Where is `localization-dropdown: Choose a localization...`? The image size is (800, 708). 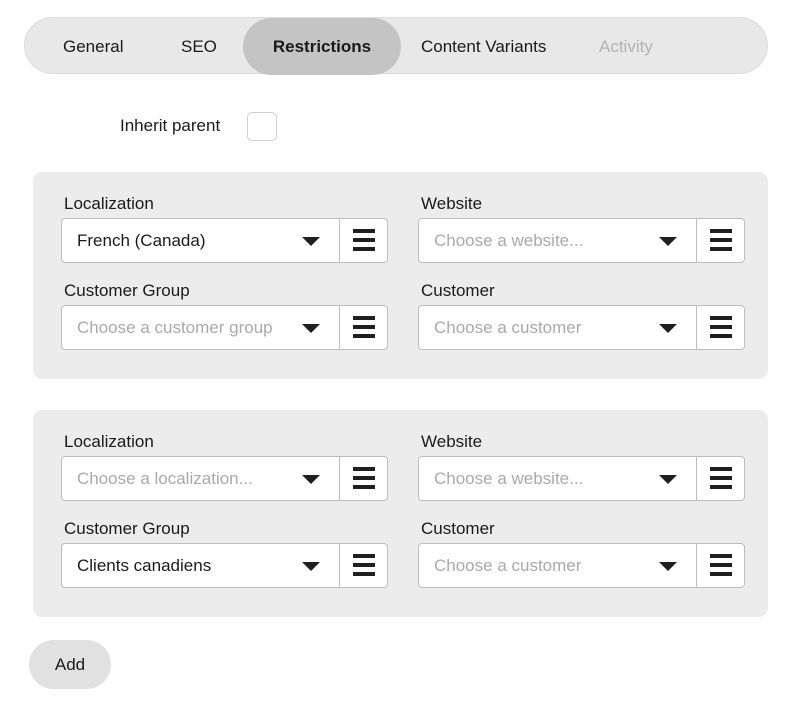
localization-dropdown: Choose a localization... is located at coordinates (200, 478).